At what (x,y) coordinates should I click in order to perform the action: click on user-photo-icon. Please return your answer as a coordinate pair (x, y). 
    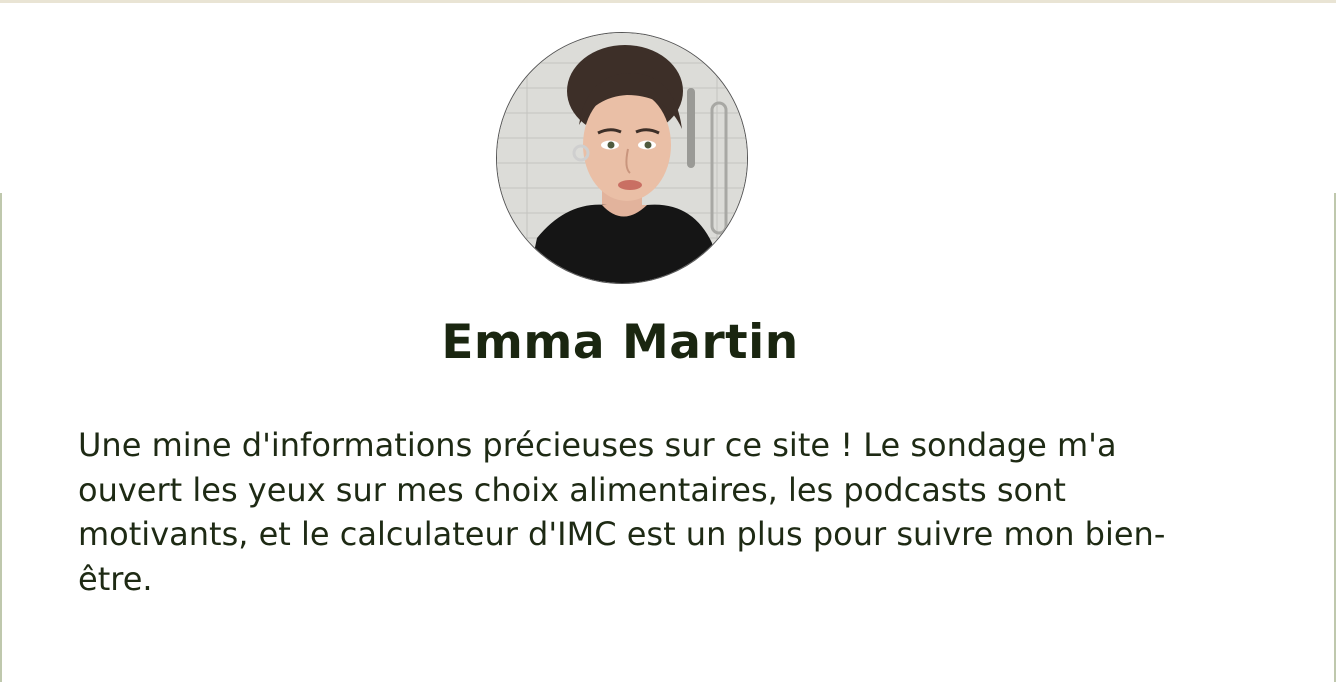
    Looking at the image, I should click on (622, 158).